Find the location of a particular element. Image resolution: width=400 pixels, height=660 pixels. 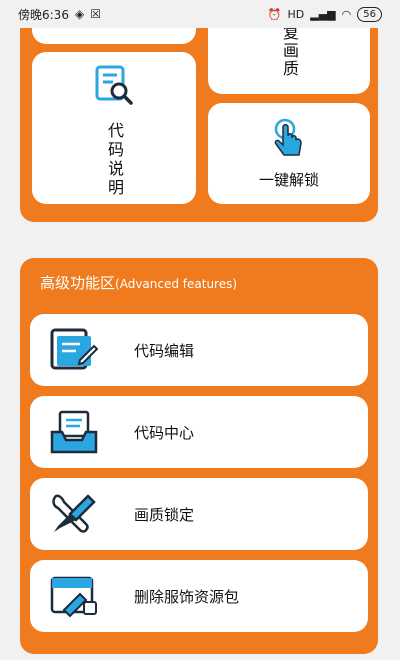

wifi-icon: ◠ is located at coordinates (346, 14).